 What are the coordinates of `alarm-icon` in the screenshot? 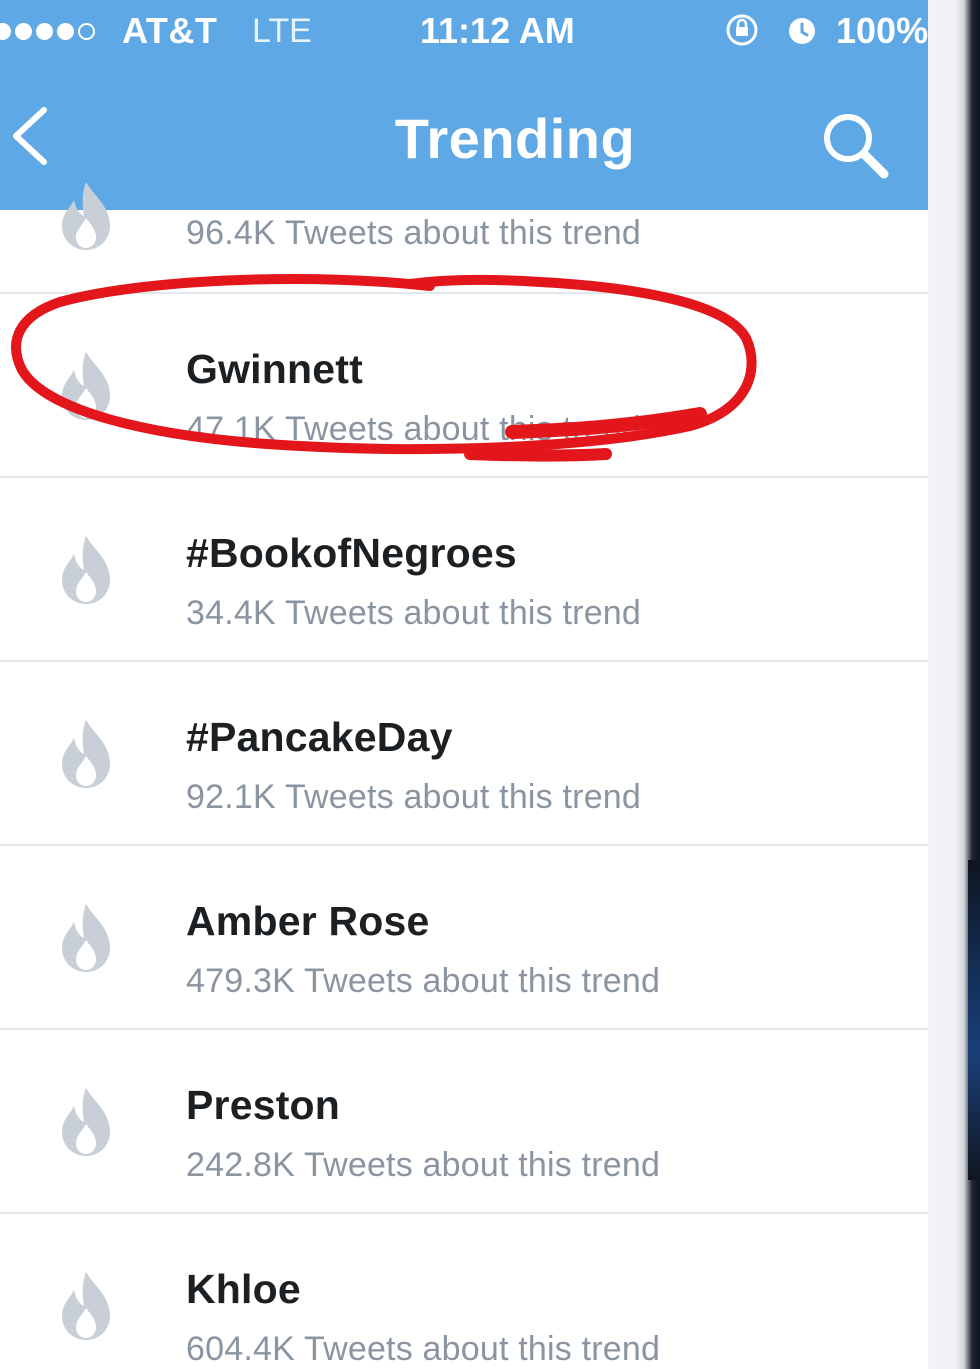 It's located at (802, 31).